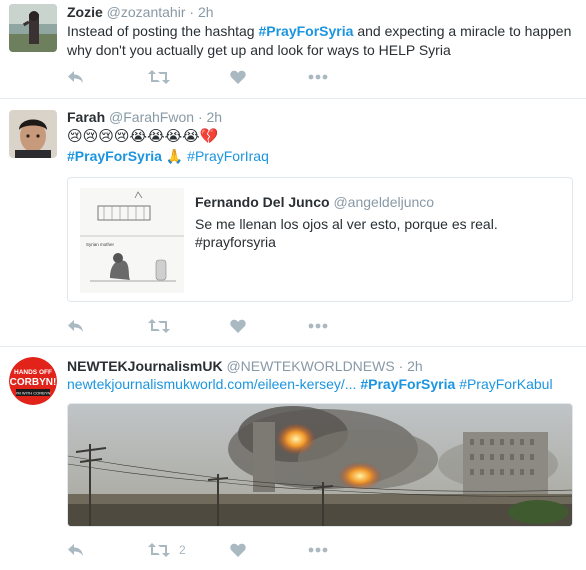 Image resolution: width=586 pixels, height=570 pixels. I want to click on retweet-count: 2, so click(182, 550).